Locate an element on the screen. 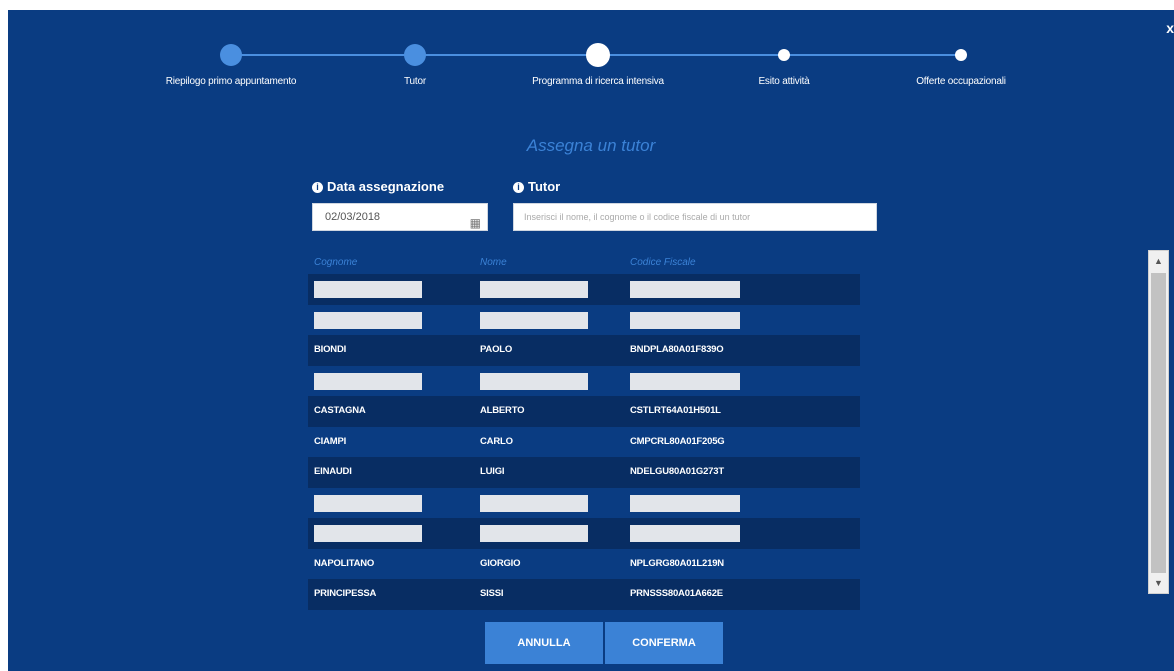  date-label-text: Data assegnazione is located at coordinates (386, 186).